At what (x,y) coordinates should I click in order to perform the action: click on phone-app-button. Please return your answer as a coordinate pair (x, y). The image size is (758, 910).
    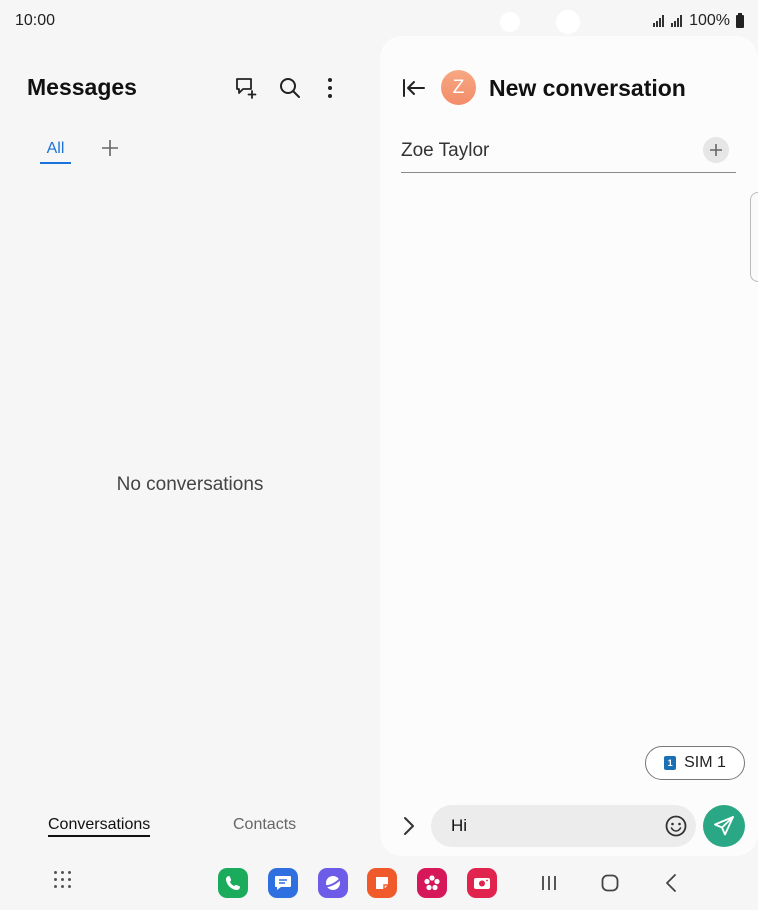
    Looking at the image, I should click on (233, 883).